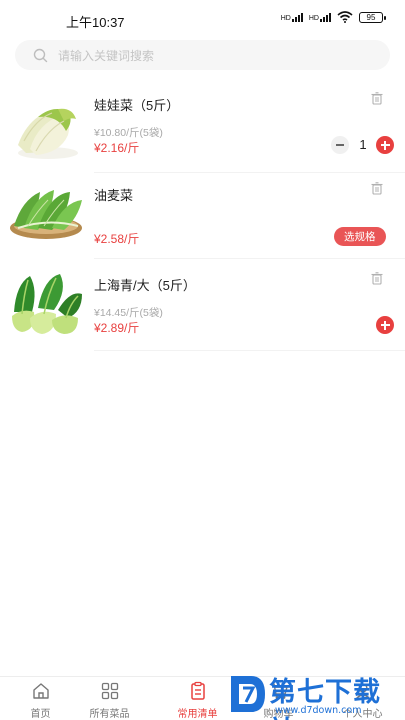 This screenshot has height=720, width=405. Describe the element at coordinates (313, 695) in the screenshot. I see `watermark: 第七下载站 www.d7down.com` at that location.